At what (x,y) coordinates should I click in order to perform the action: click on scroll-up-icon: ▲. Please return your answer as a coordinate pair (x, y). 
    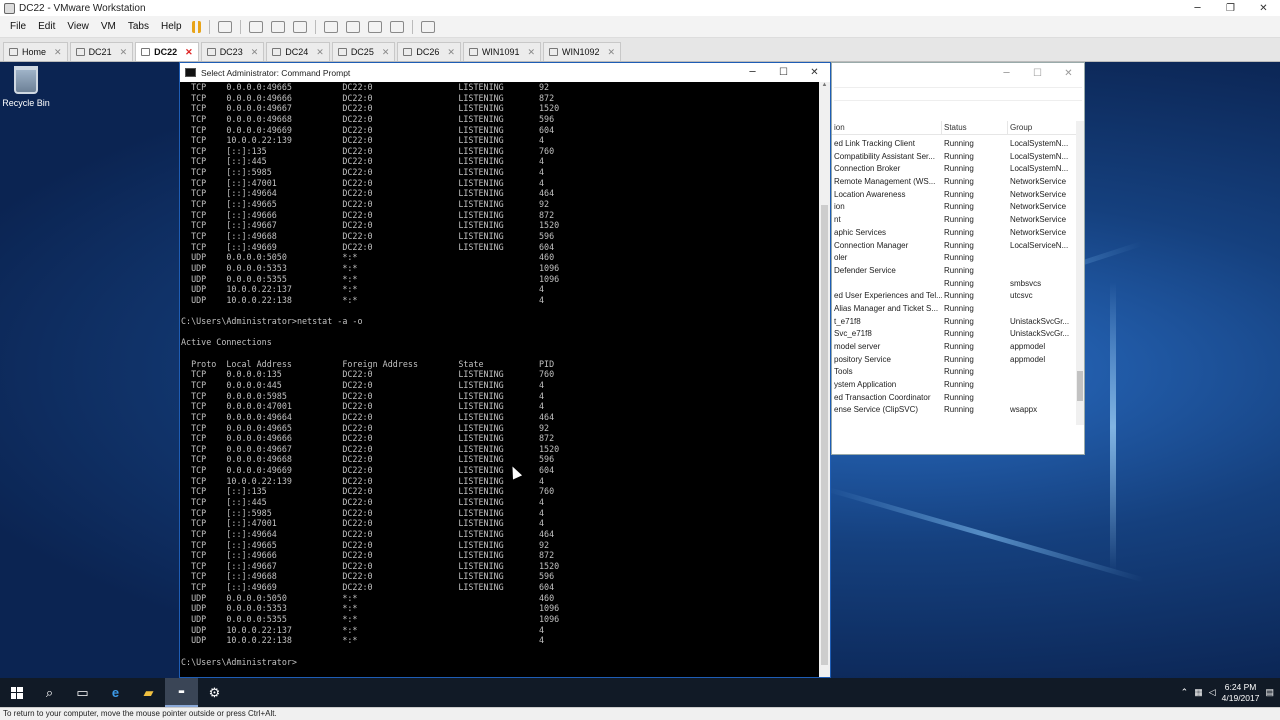
    Looking at the image, I should click on (824, 87).